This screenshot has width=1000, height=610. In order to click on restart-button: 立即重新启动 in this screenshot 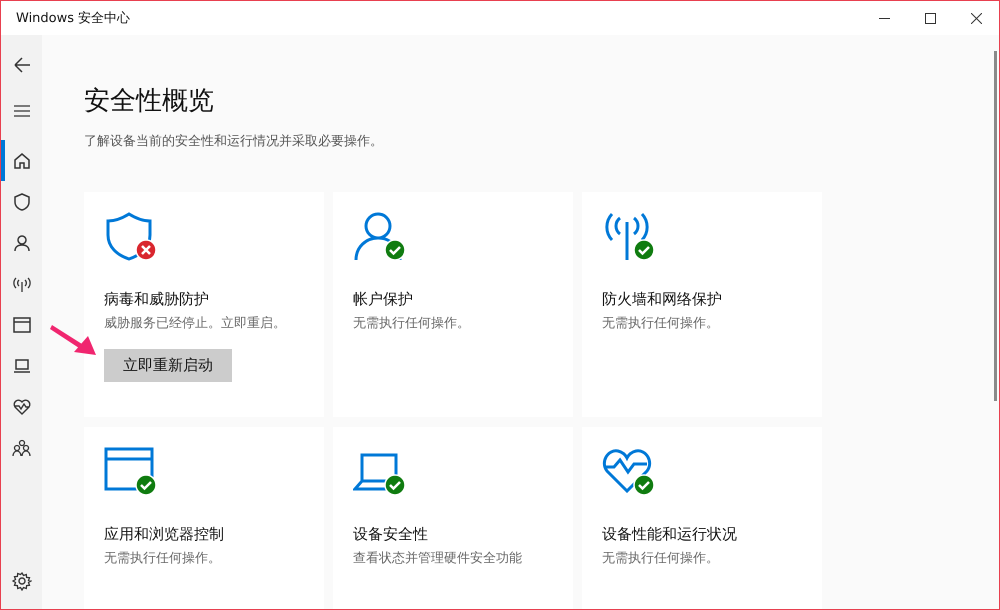, I will do `click(168, 365)`.